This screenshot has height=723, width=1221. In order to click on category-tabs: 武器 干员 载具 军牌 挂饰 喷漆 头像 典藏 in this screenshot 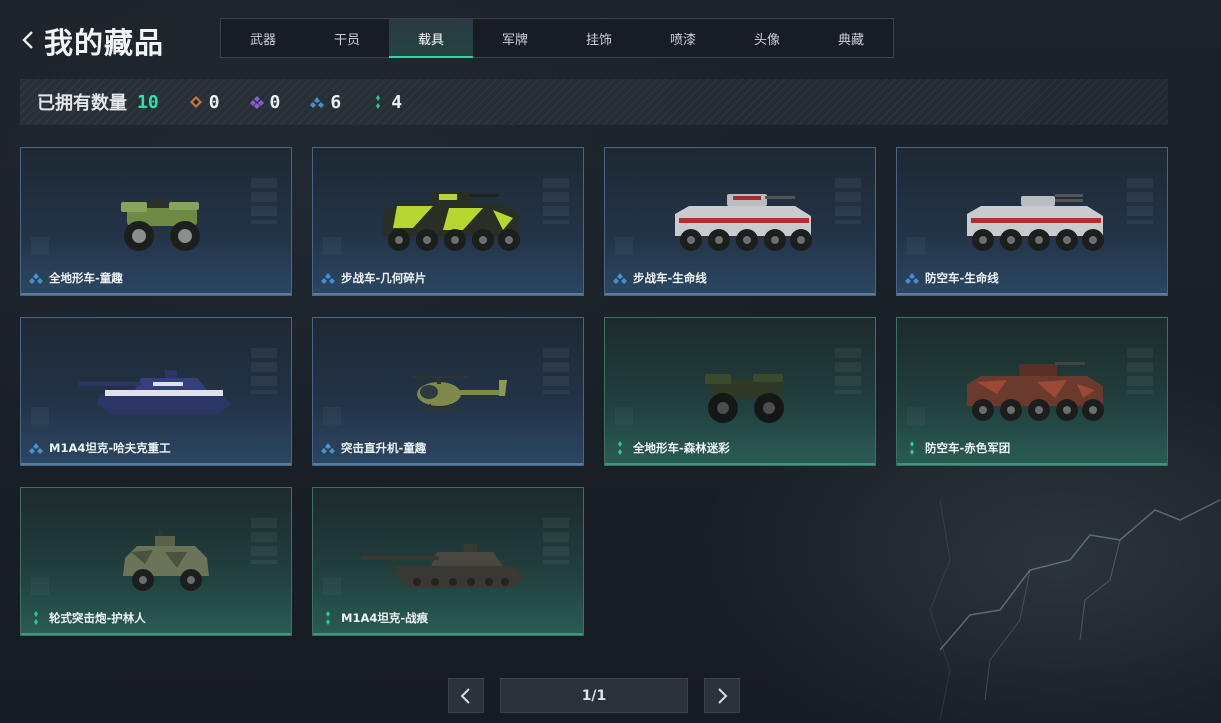, I will do `click(557, 38)`.